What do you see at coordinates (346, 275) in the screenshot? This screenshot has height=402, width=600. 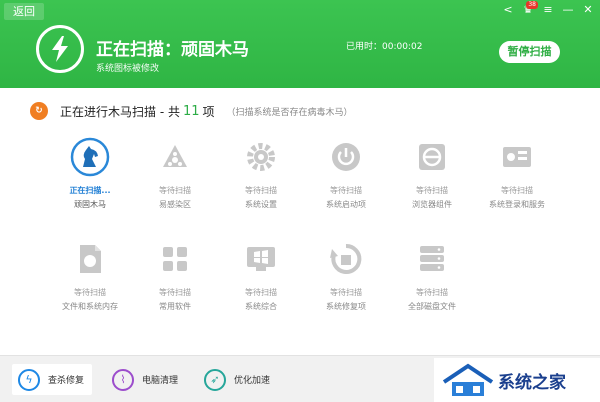 I see `scan-item-system-repair: 等待扫描 系统修复项` at bounding box center [346, 275].